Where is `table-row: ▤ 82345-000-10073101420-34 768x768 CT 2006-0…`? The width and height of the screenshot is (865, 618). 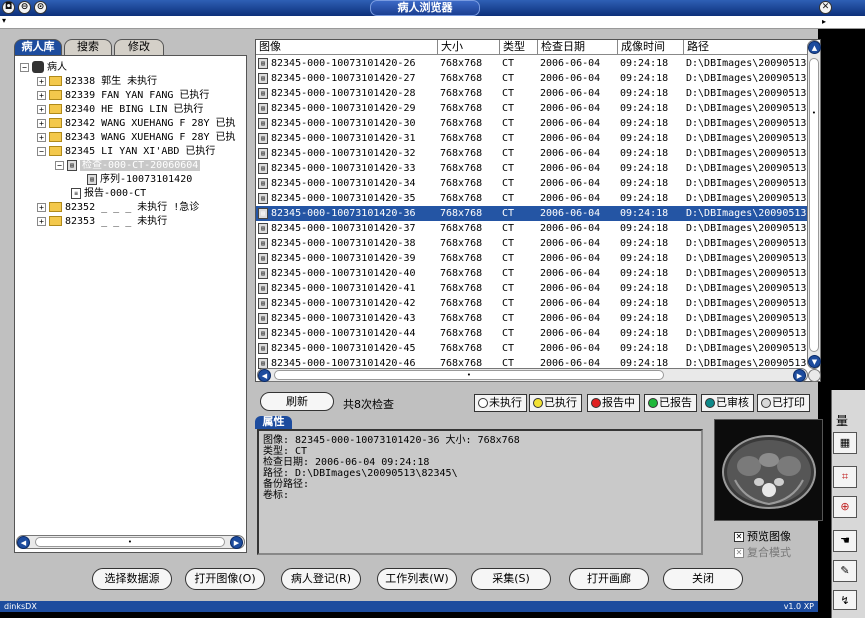
table-row: ▤ 82345-000-10073101420-34 768x768 CT 2006-0… is located at coordinates (532, 183).